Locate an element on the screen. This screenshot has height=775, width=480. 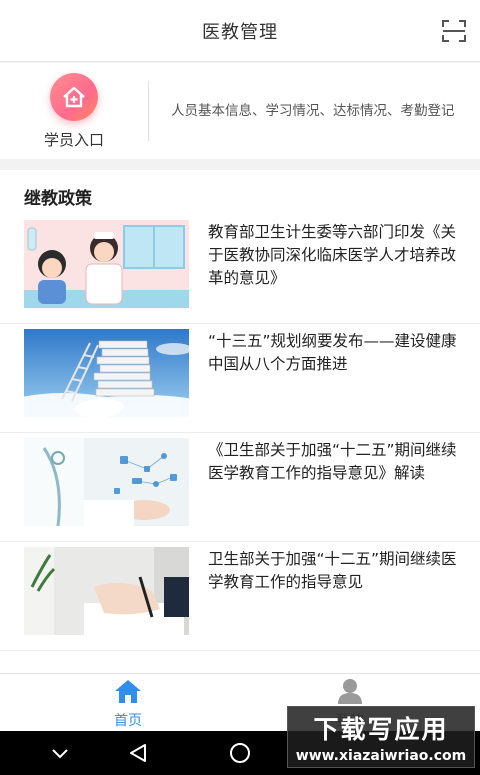
back-icon is located at coordinates (138, 753).